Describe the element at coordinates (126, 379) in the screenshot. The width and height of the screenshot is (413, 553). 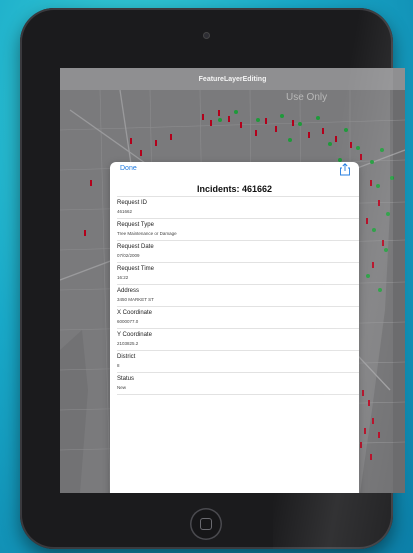
I see `field-label: Status` at that location.